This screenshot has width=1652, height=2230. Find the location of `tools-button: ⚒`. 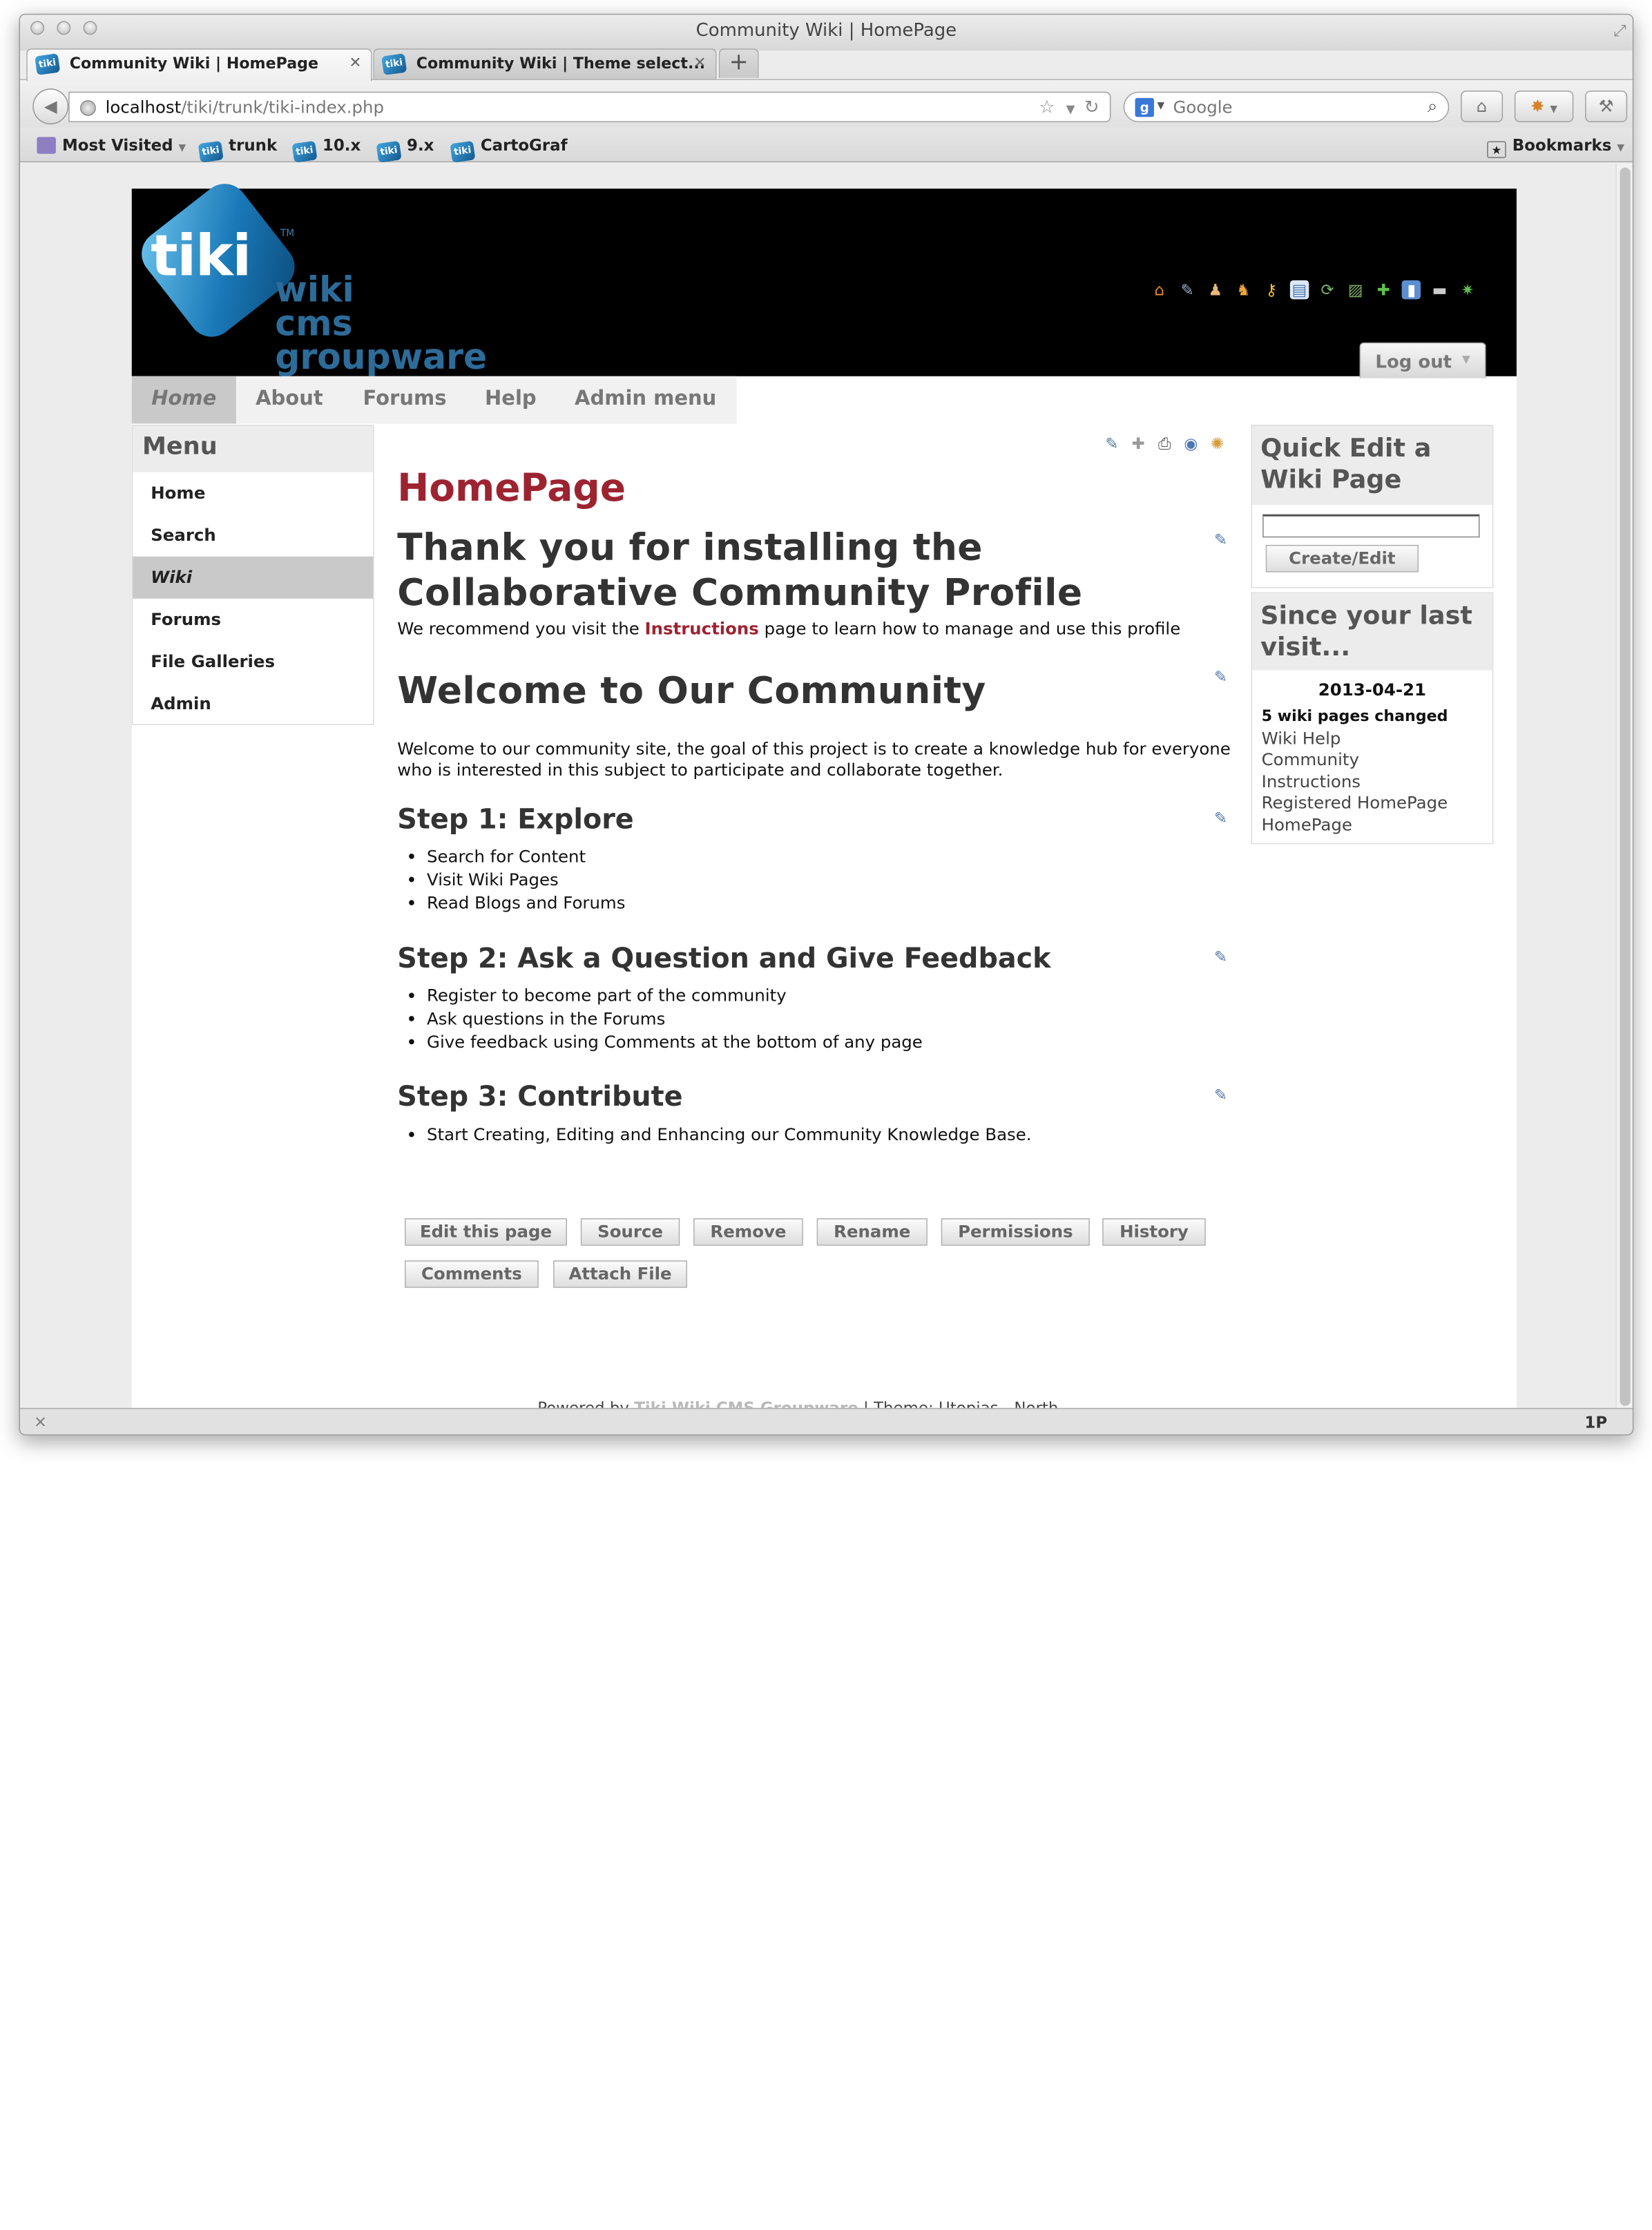

tools-button: ⚒ is located at coordinates (1606, 106).